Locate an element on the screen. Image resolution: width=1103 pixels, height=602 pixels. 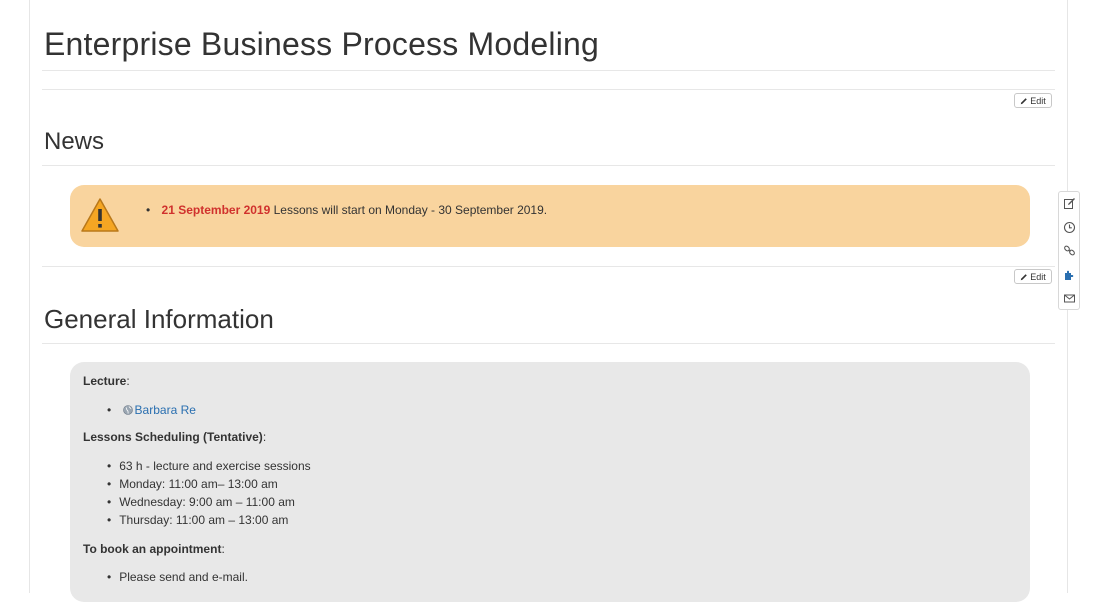
history-icon is located at coordinates (1069, 227).